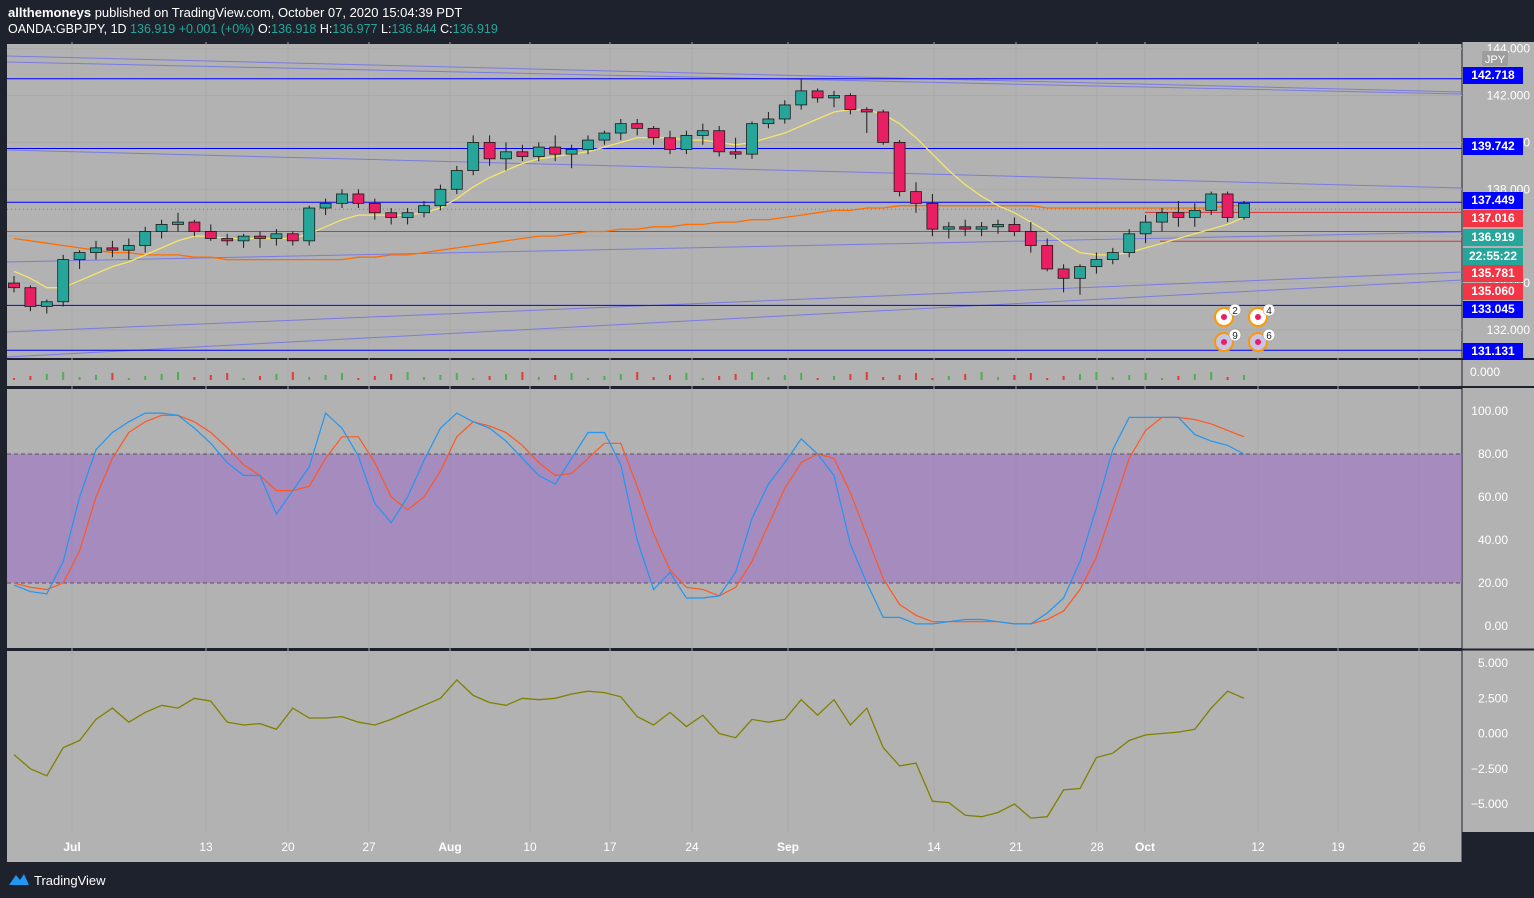 The width and height of the screenshot is (1534, 898). I want to click on price-tick-label: 142.000, so click(1509, 96).